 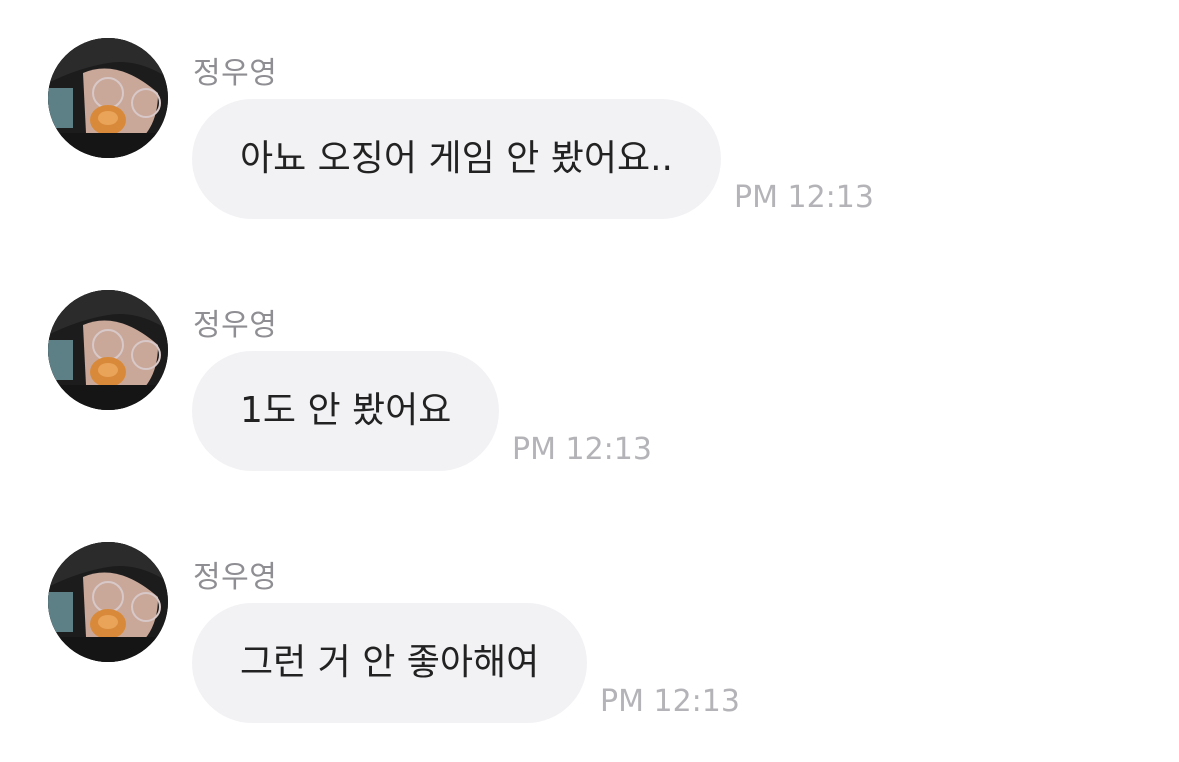 I want to click on message-bubble: 아뇨 오징어 게임 안 봤어요.., so click(x=456, y=159).